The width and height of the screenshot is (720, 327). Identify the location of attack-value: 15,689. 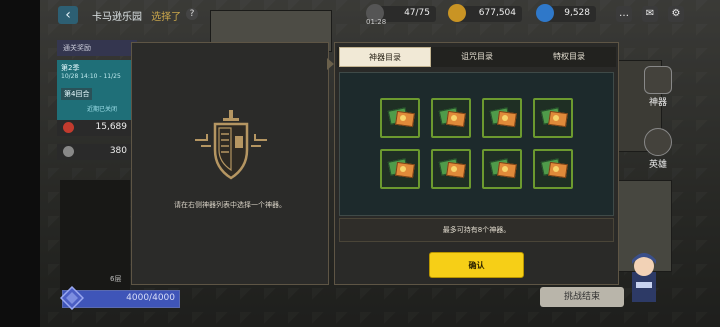
(111, 127).